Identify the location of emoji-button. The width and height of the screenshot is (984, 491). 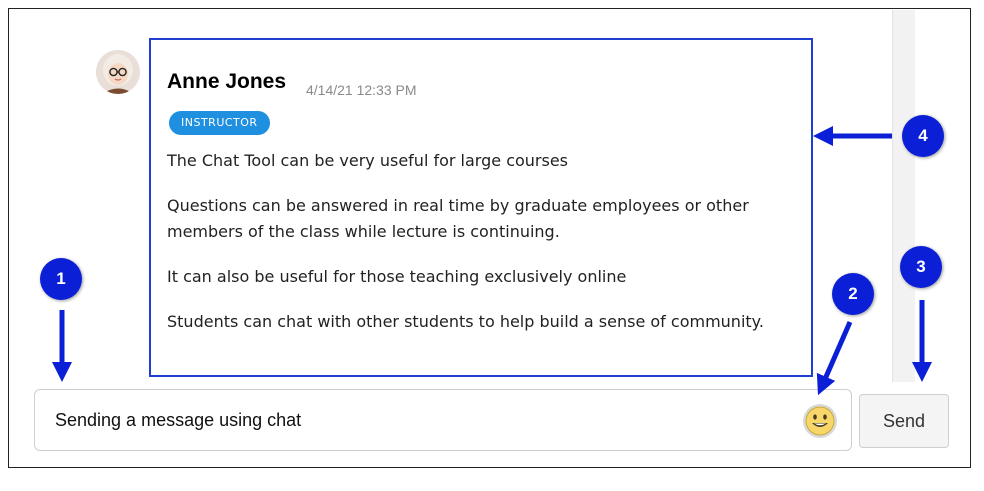
(820, 421).